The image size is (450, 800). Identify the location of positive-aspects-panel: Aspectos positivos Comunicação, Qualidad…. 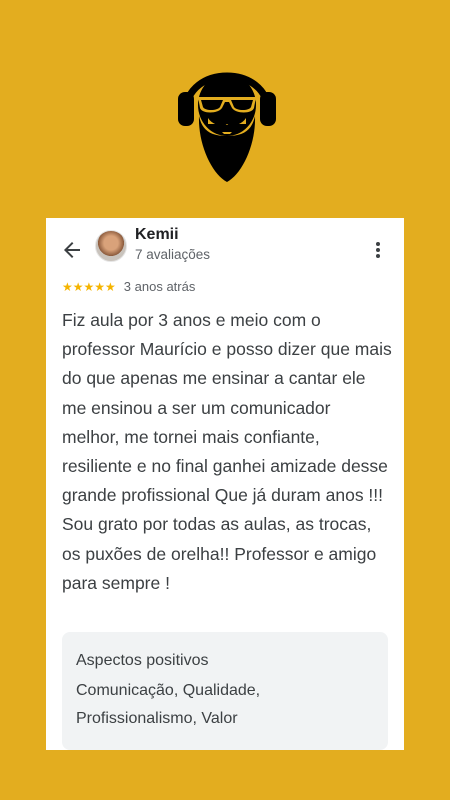
(225, 691).